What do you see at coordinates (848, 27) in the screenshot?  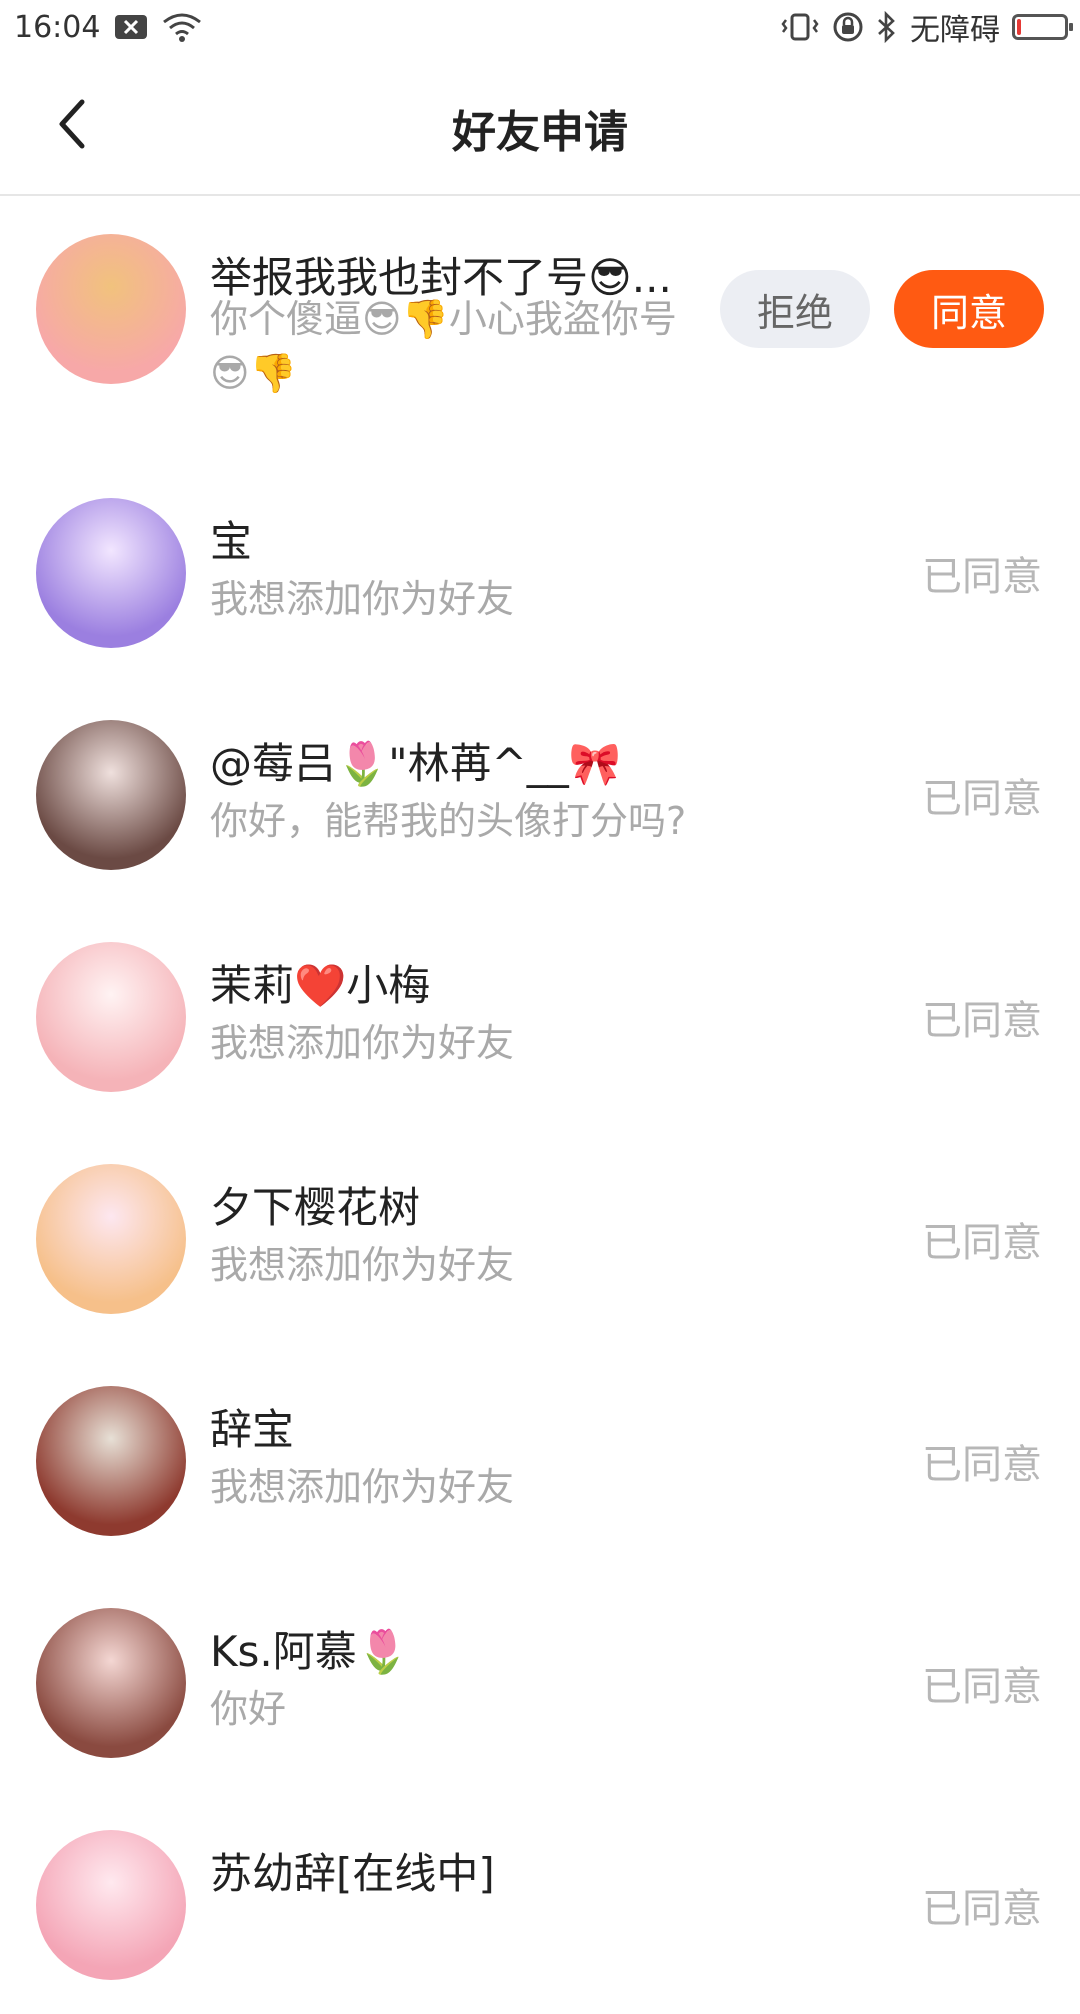 I see `rotation-lock-icon` at bounding box center [848, 27].